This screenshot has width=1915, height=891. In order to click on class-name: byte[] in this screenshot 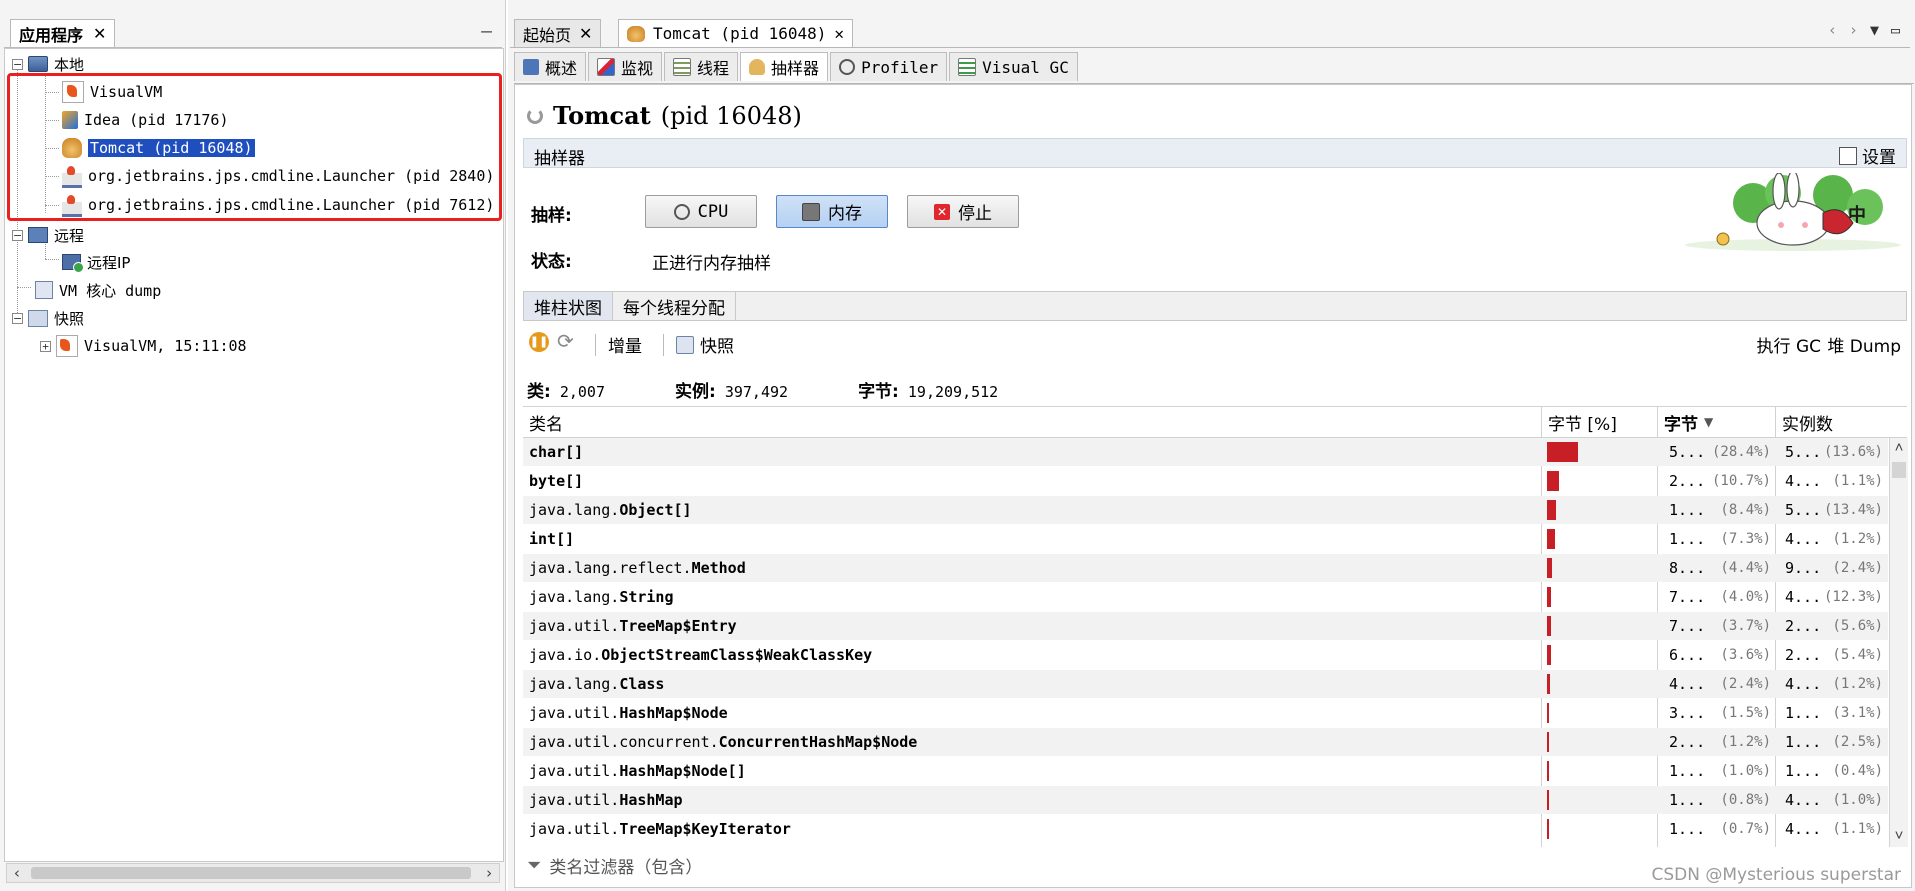, I will do `click(556, 481)`.